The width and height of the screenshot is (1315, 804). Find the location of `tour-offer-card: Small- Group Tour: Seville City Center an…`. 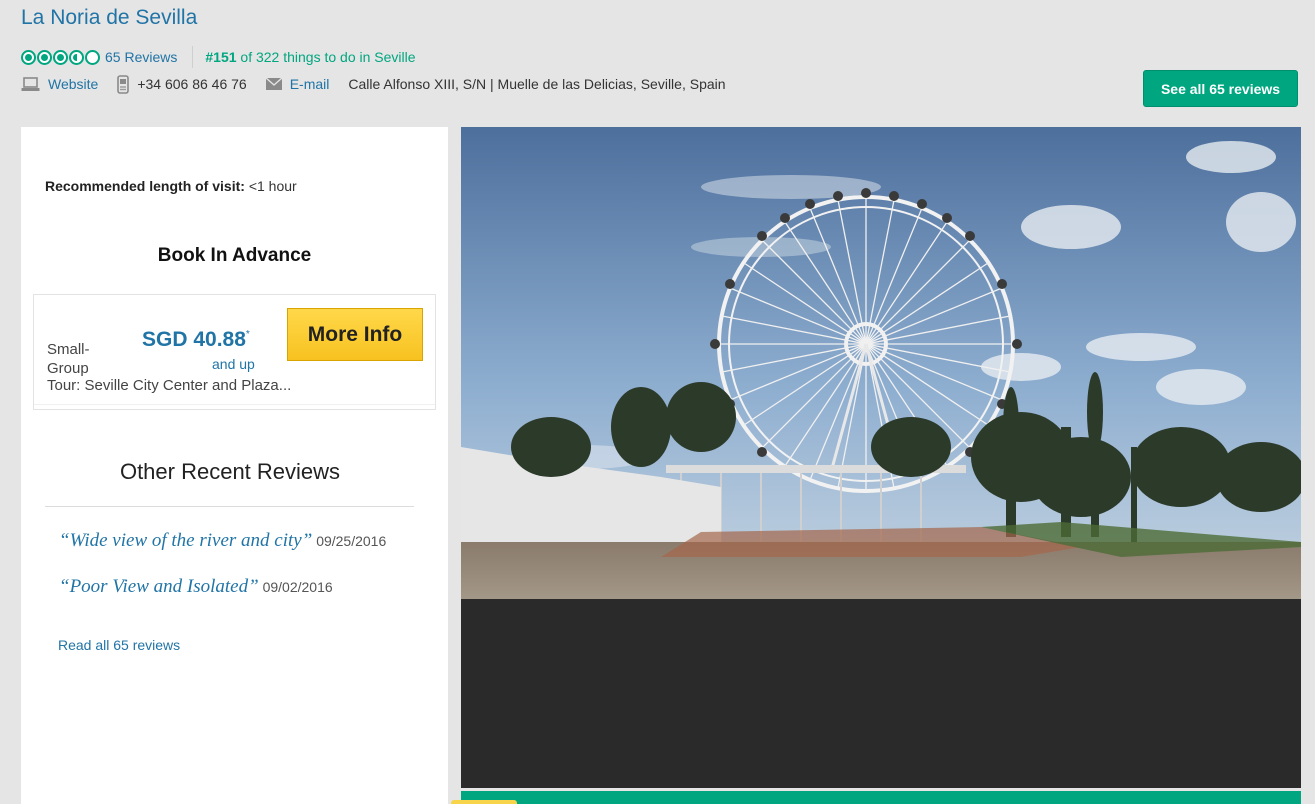

tour-offer-card: Small- Group Tour: Seville City Center an… is located at coordinates (234, 352).